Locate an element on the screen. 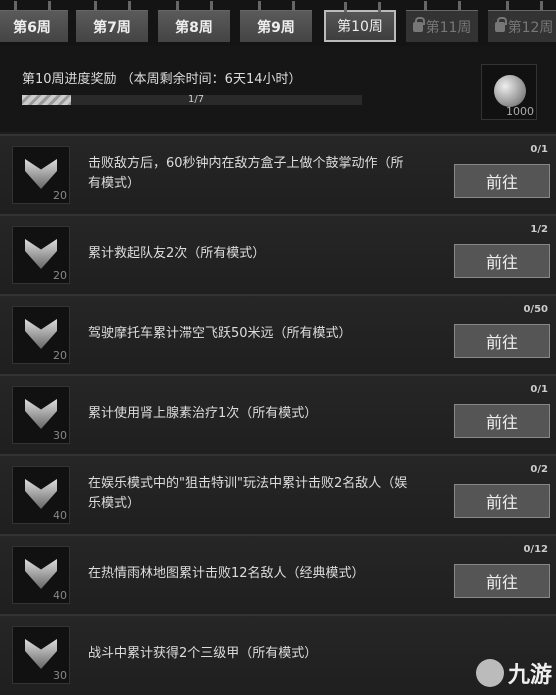  task-row: 20 累计救起队友2次（所有模式） 1/2 前往 is located at coordinates (278, 254).